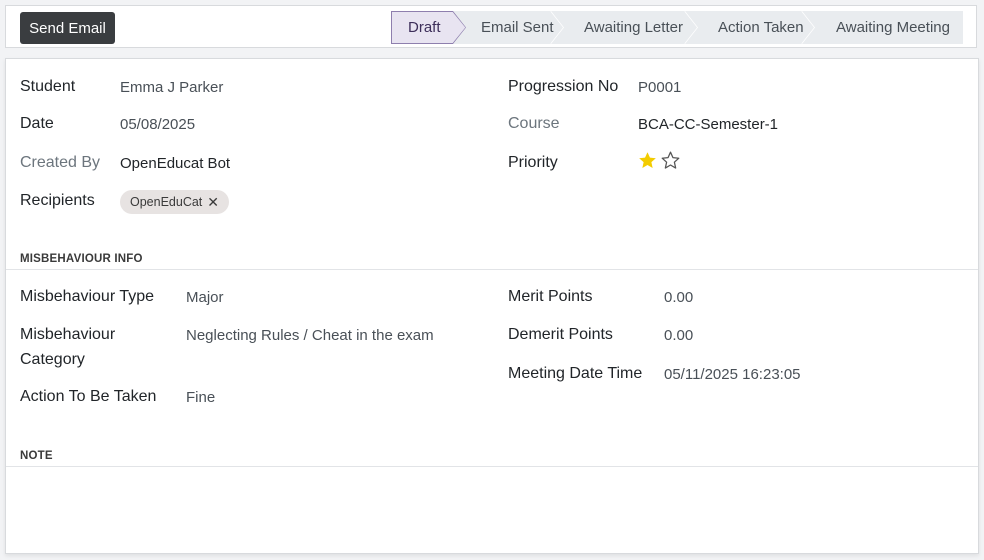 The width and height of the screenshot is (984, 560). I want to click on star-empty-icon, so click(670, 160).